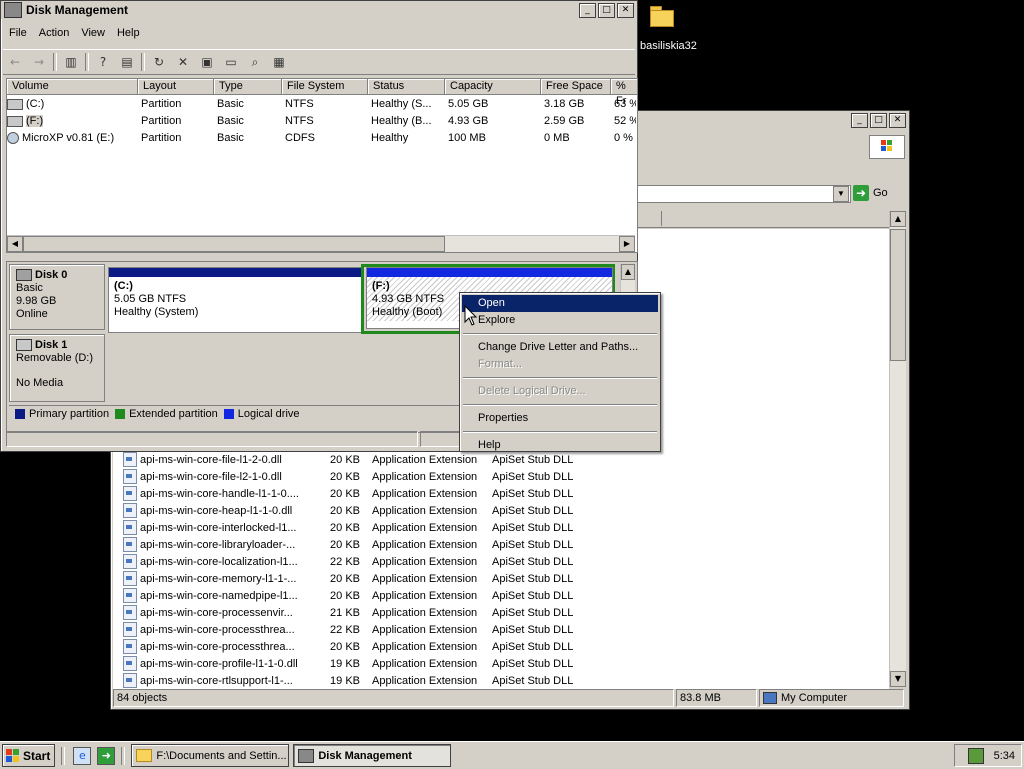  I want to click on status-location: My Computer, so click(831, 698).